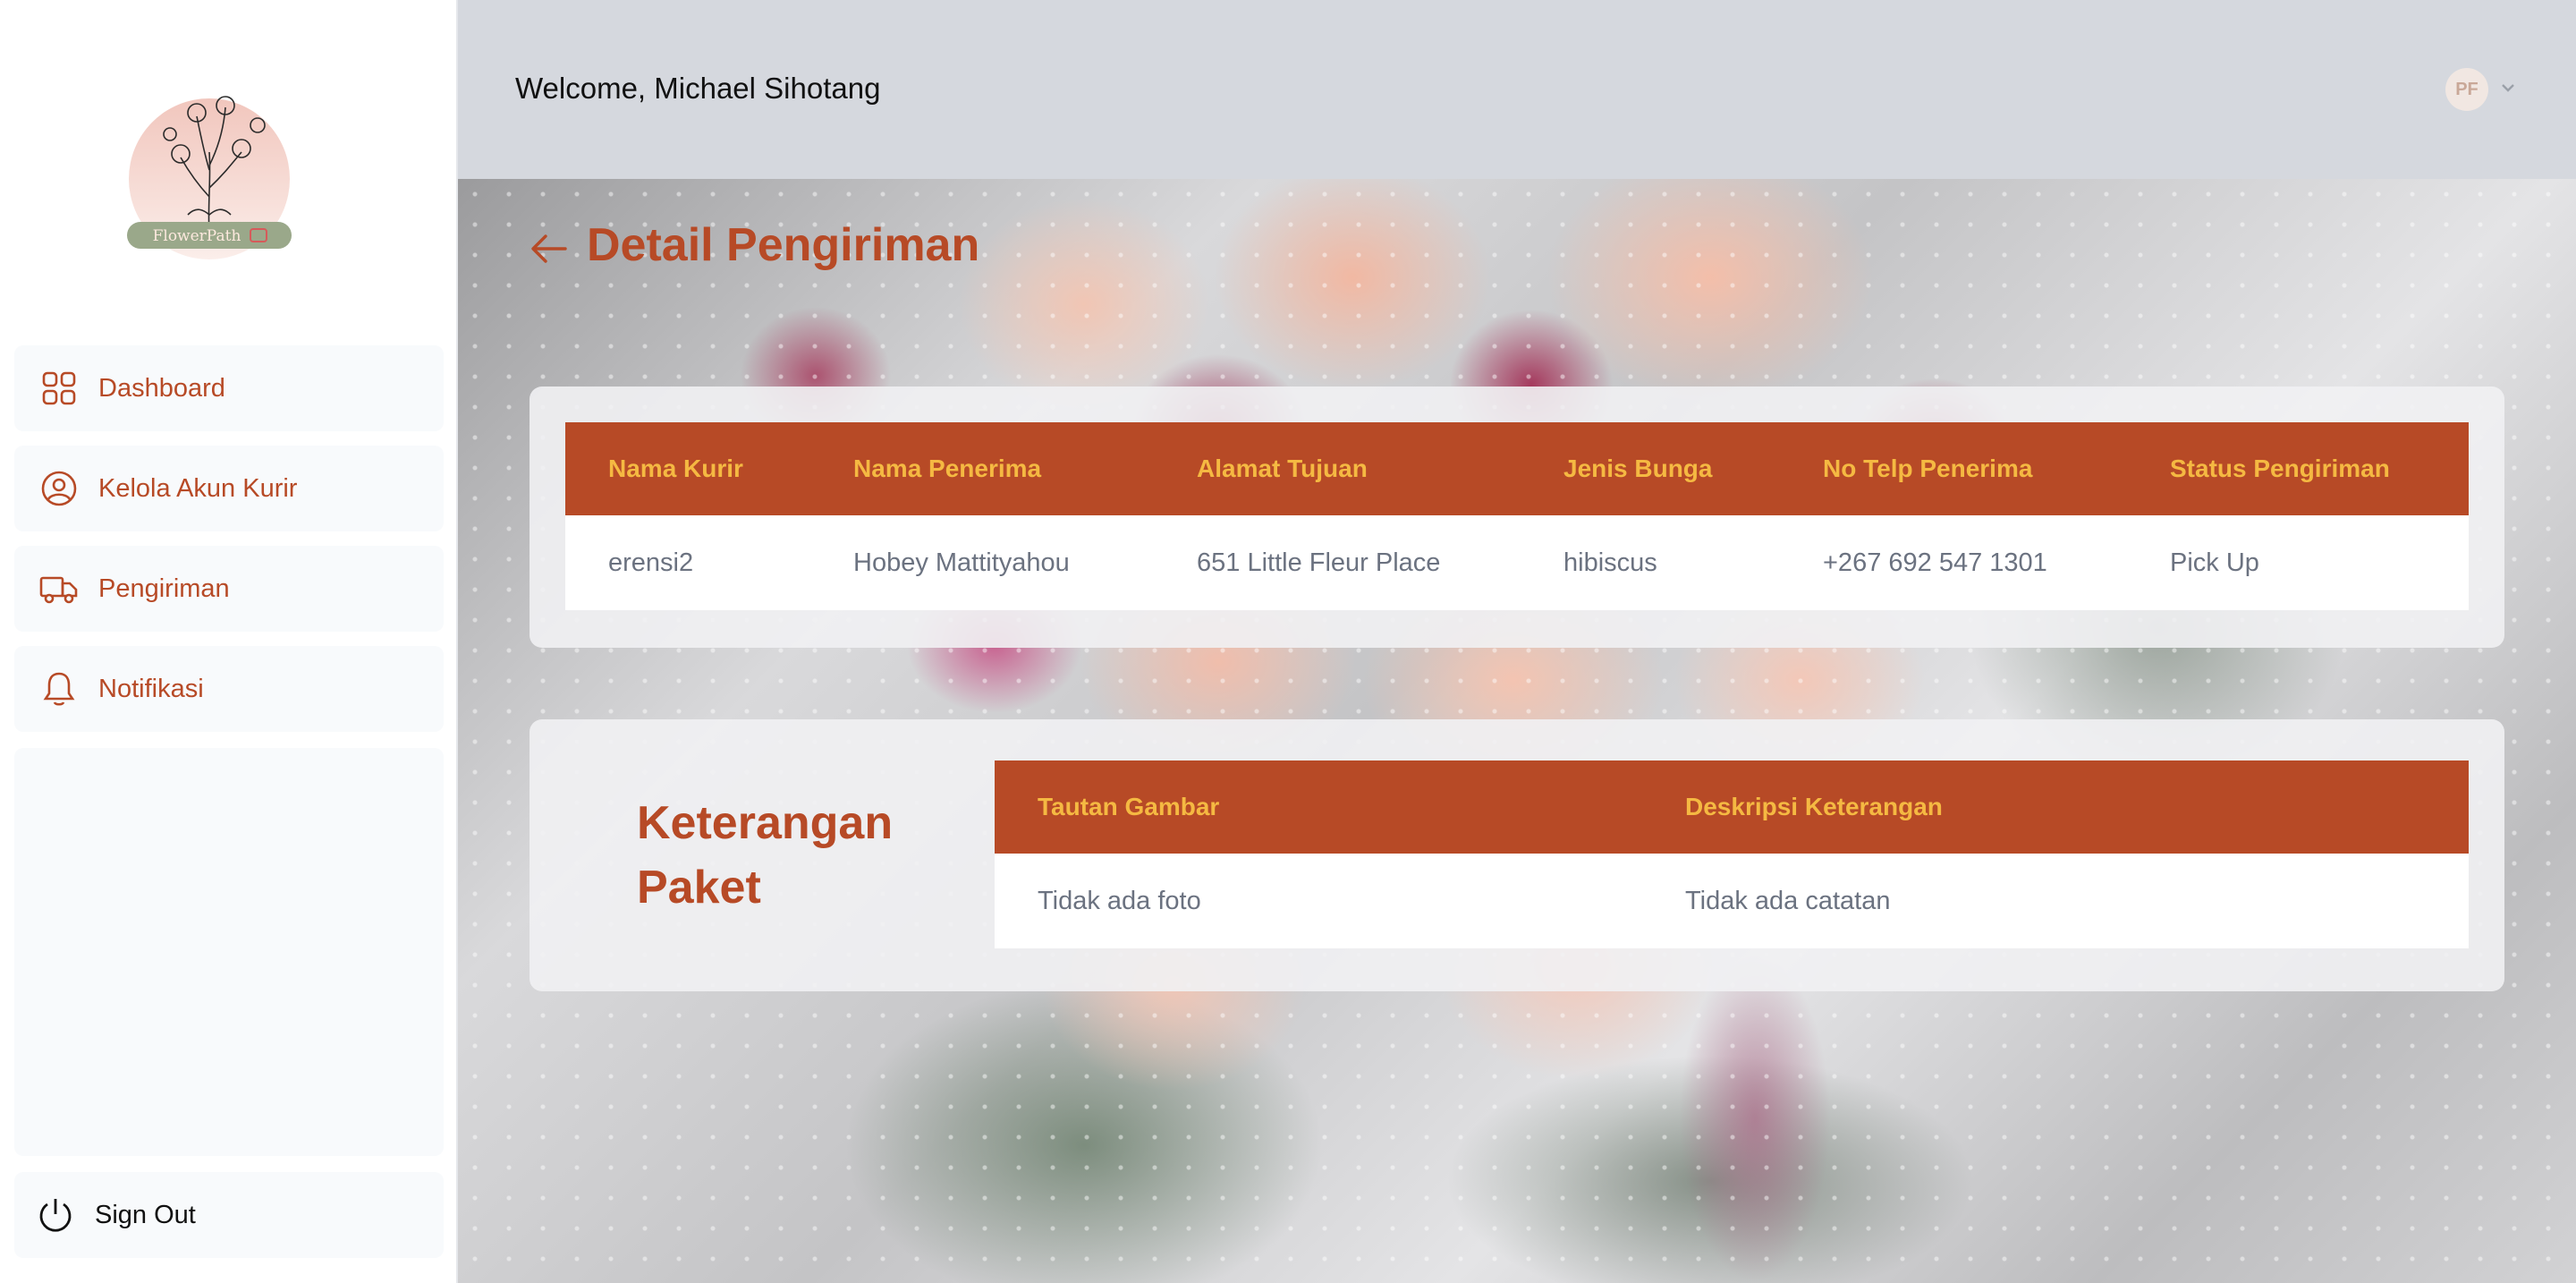  Describe the element at coordinates (1318, 901) in the screenshot. I see `table-cell: Tidak ada foto` at that location.